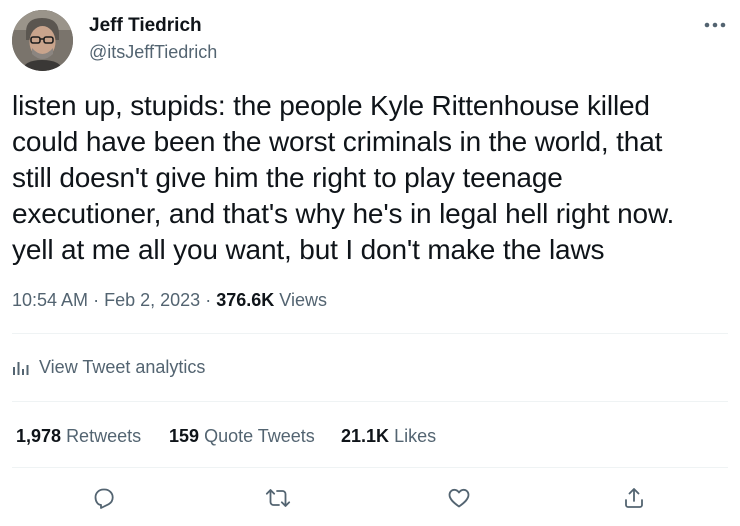 The image size is (740, 526). What do you see at coordinates (20, 367) in the screenshot?
I see `bar-chart-icon` at bounding box center [20, 367].